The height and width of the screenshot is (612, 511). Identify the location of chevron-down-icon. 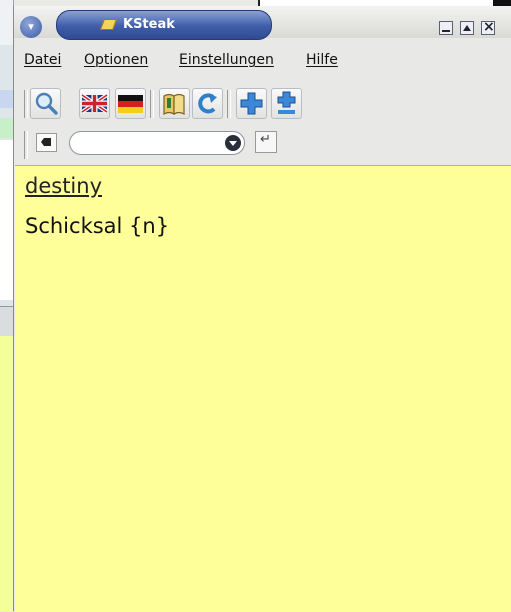
(233, 143).